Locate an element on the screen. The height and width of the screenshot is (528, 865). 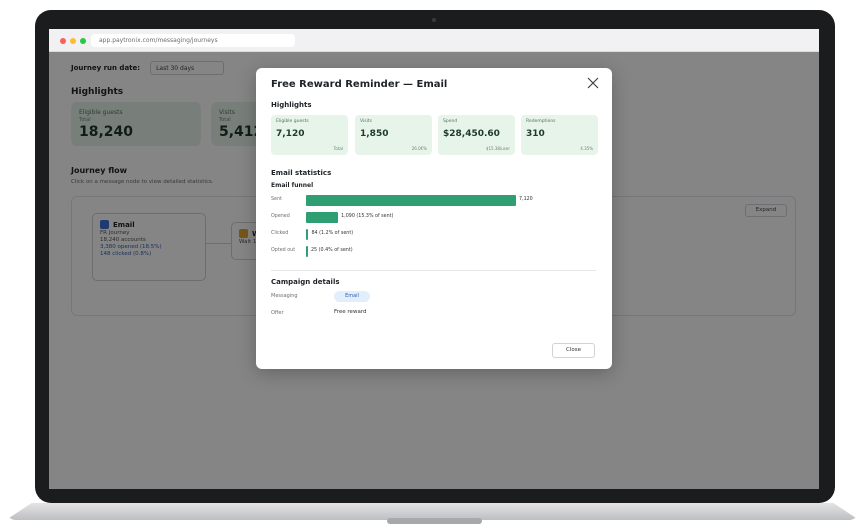
card-note: 4.35% is located at coordinates (586, 148).